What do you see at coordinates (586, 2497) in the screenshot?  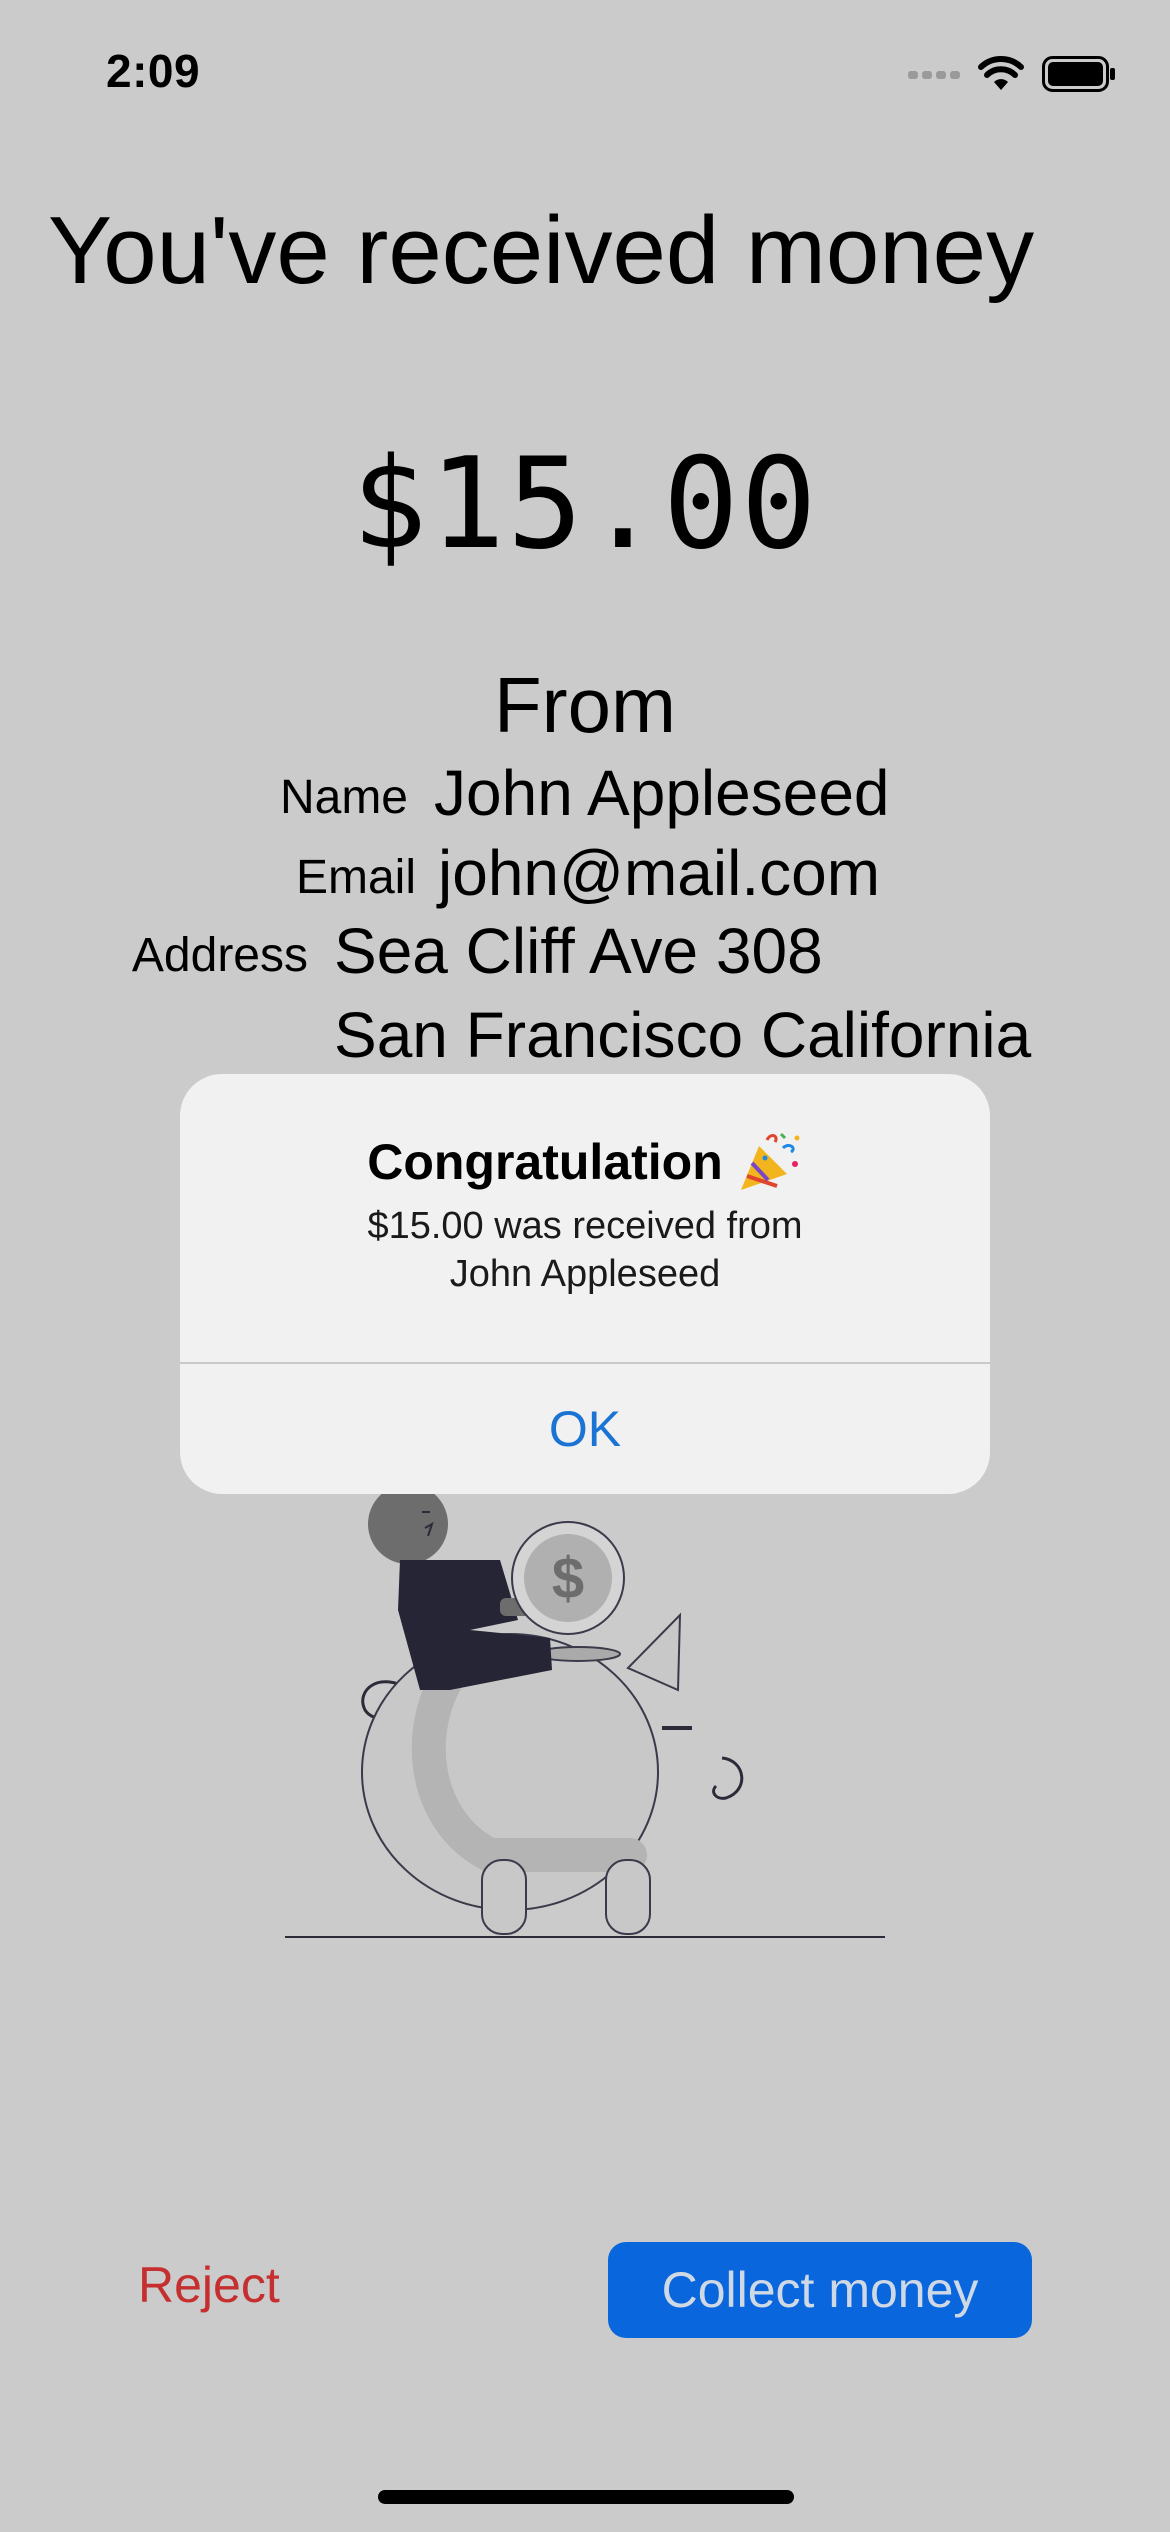 I see `home-indicator` at bounding box center [586, 2497].